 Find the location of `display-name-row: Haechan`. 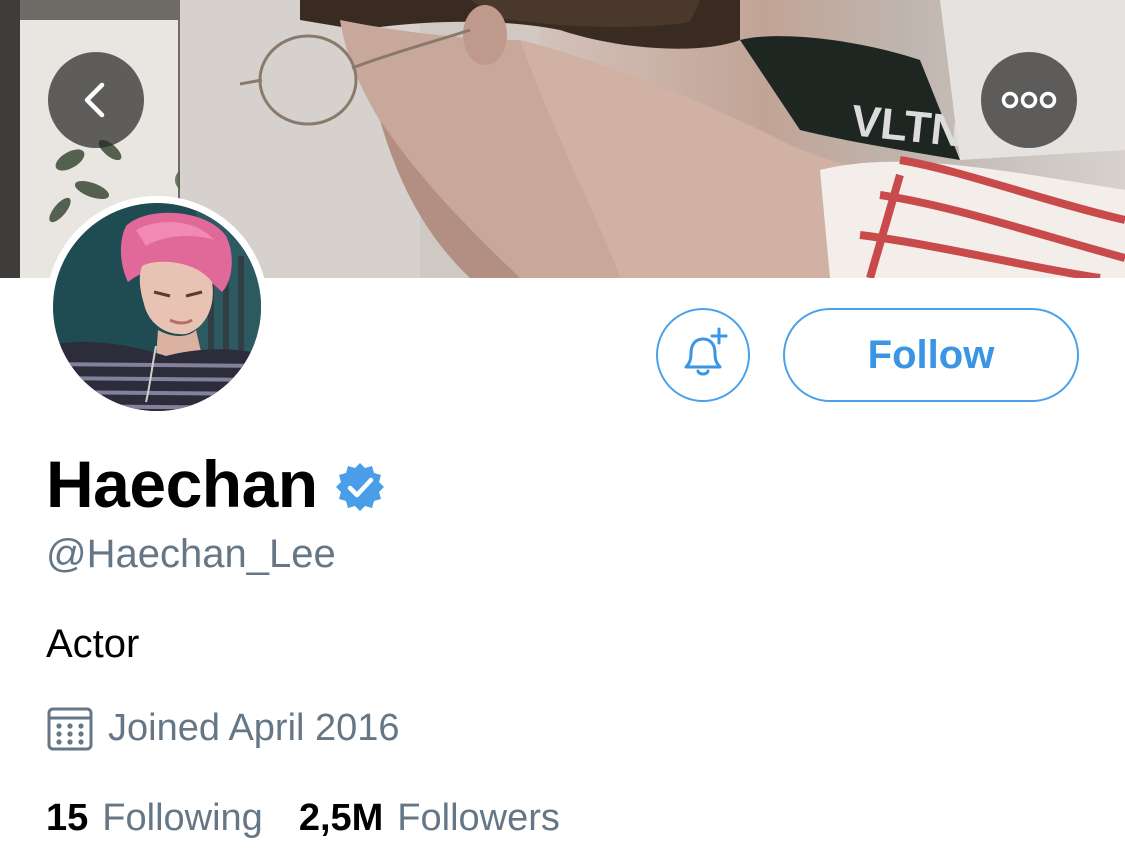

display-name-row: Haechan is located at coordinates (216, 484).